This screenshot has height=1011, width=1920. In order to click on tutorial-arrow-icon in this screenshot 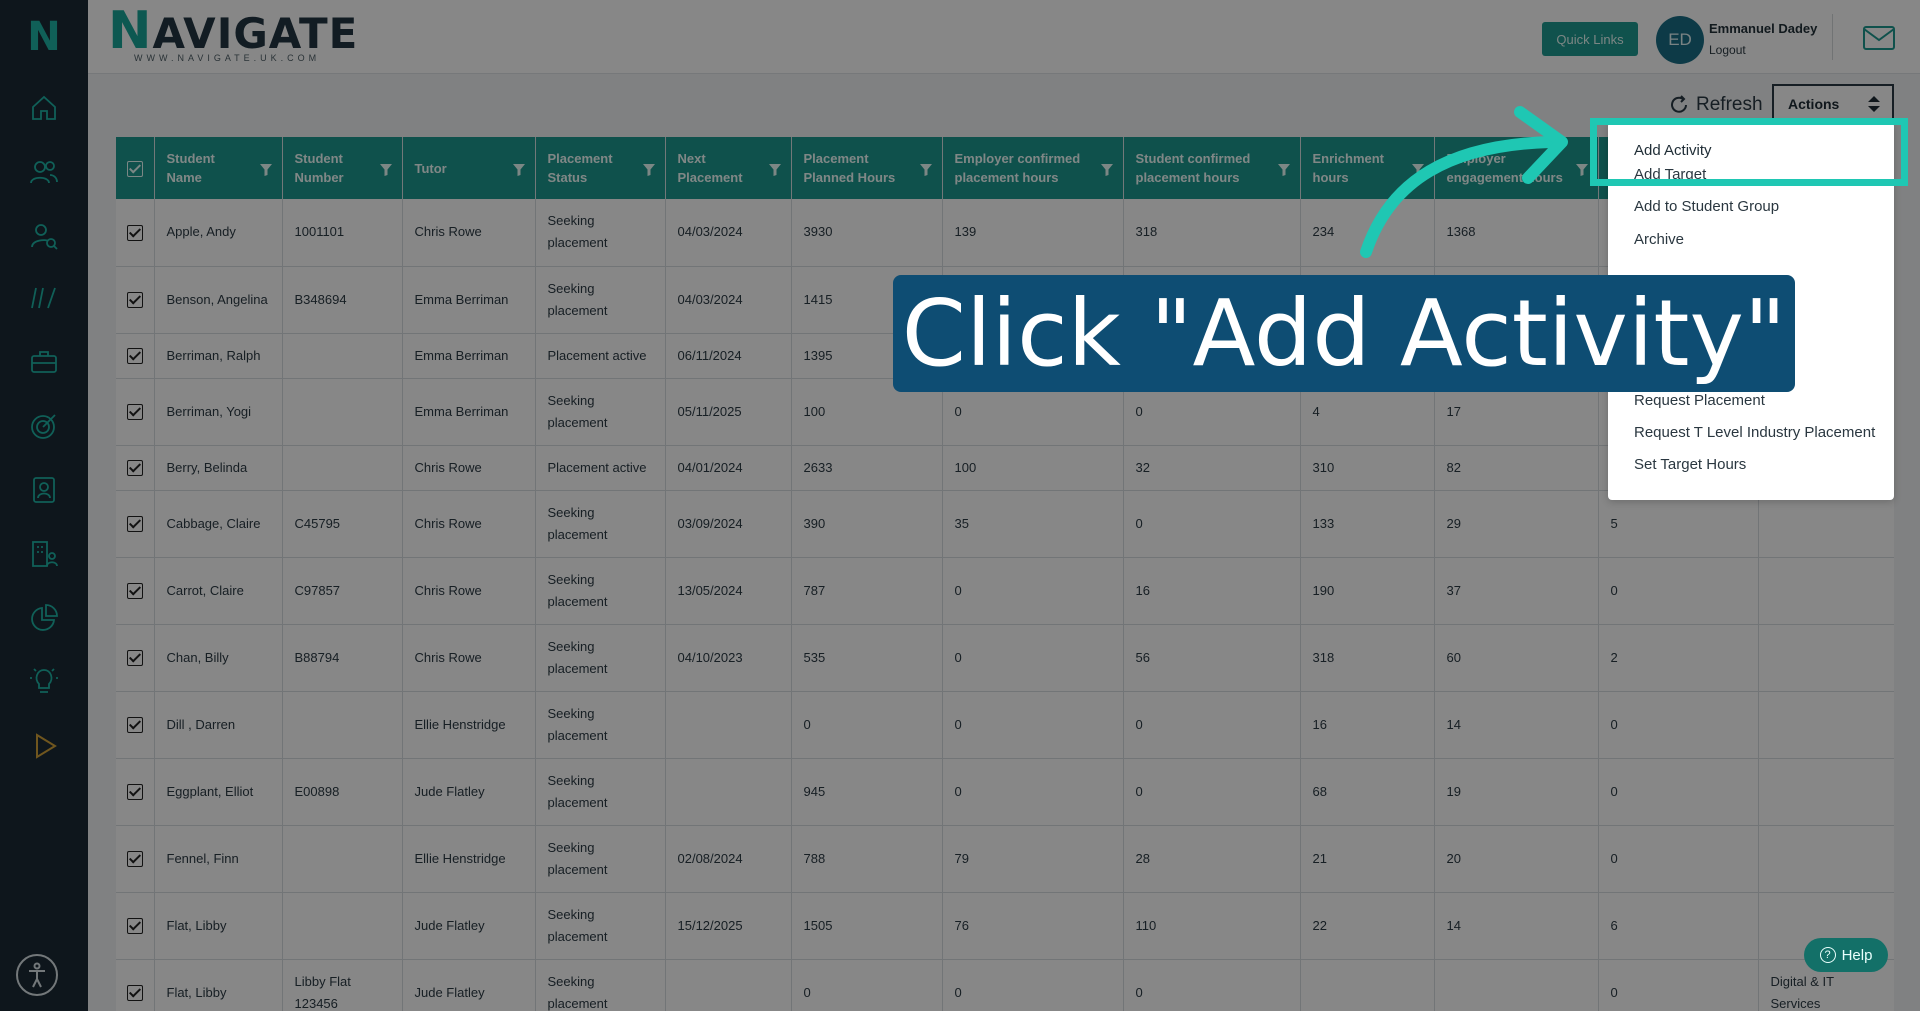, I will do `click(1464, 182)`.